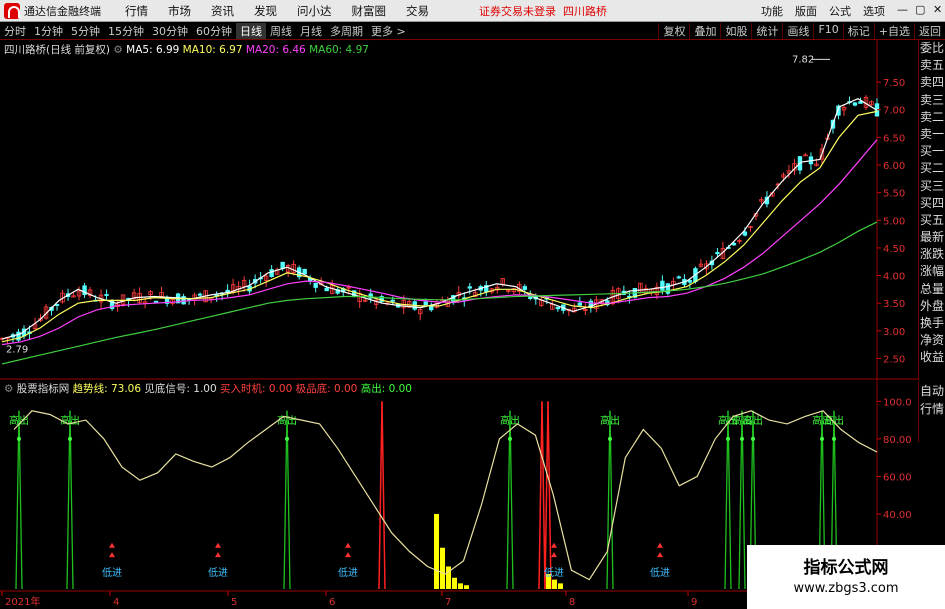  Describe the element at coordinates (929, 30) in the screenshot. I see `tool-back: 返回` at that location.